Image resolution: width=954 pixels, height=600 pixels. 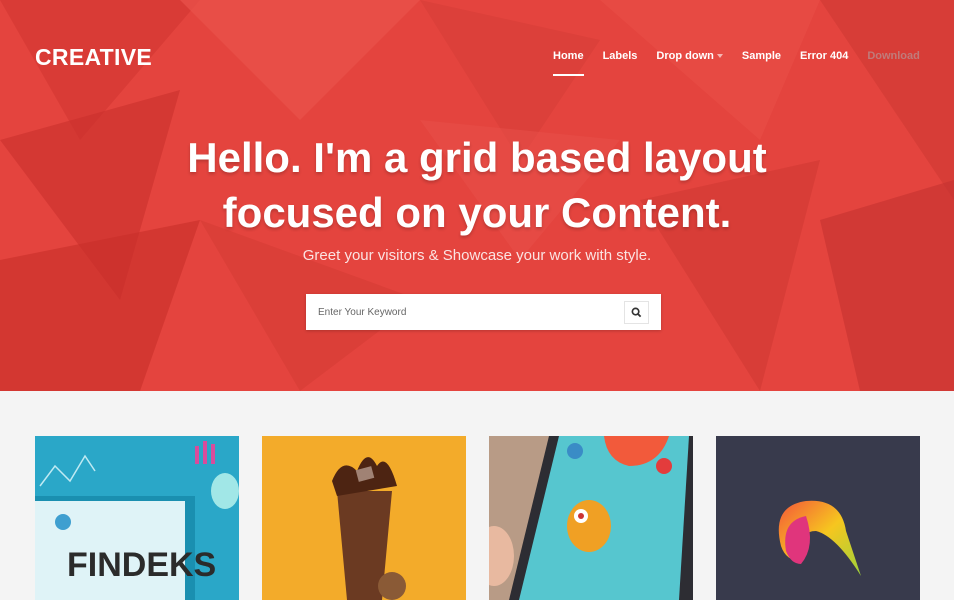 I want to click on chocolate-drink-thumbnail, so click(x=364, y=518).